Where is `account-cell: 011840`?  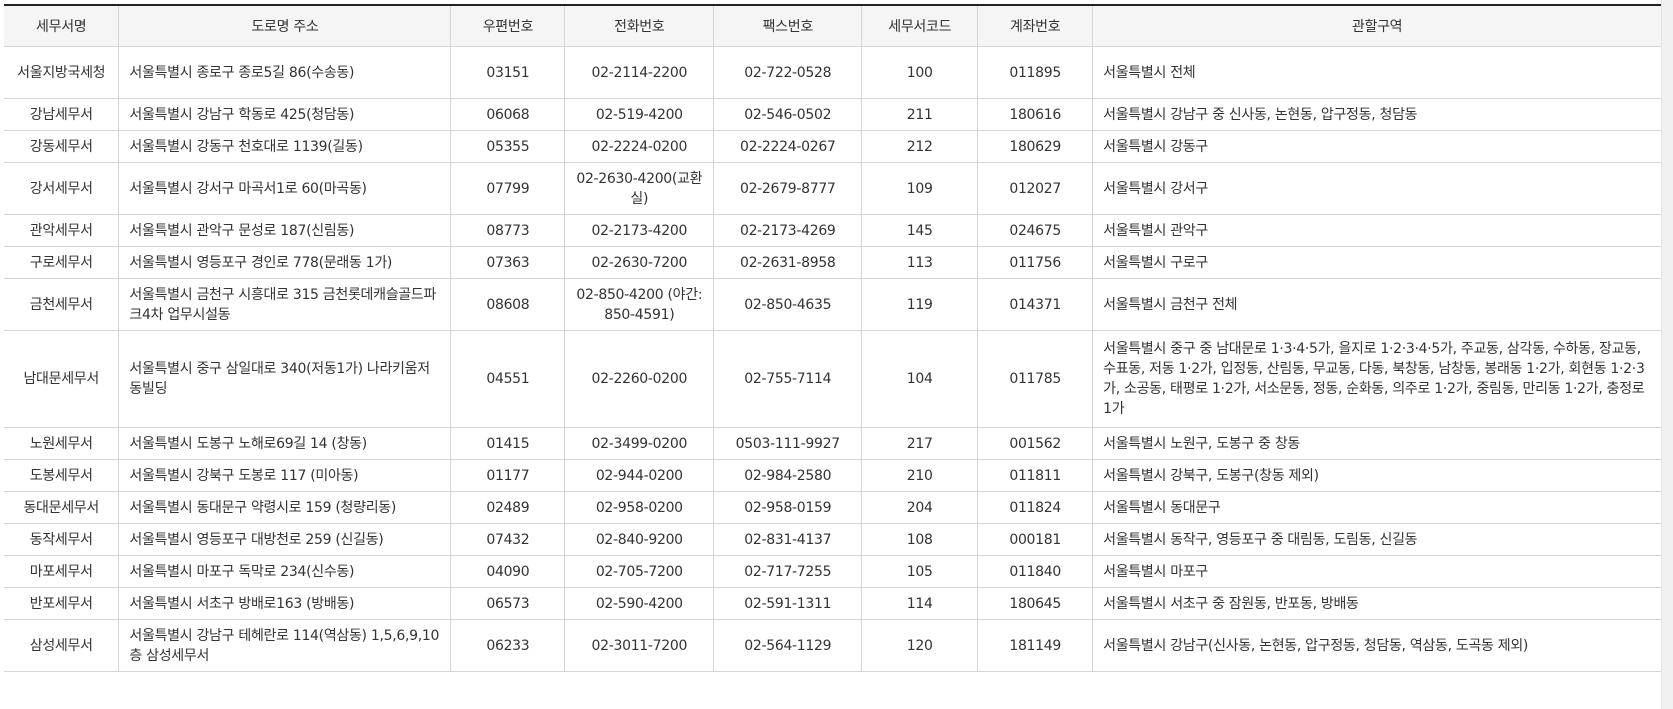
account-cell: 011840 is located at coordinates (1035, 571).